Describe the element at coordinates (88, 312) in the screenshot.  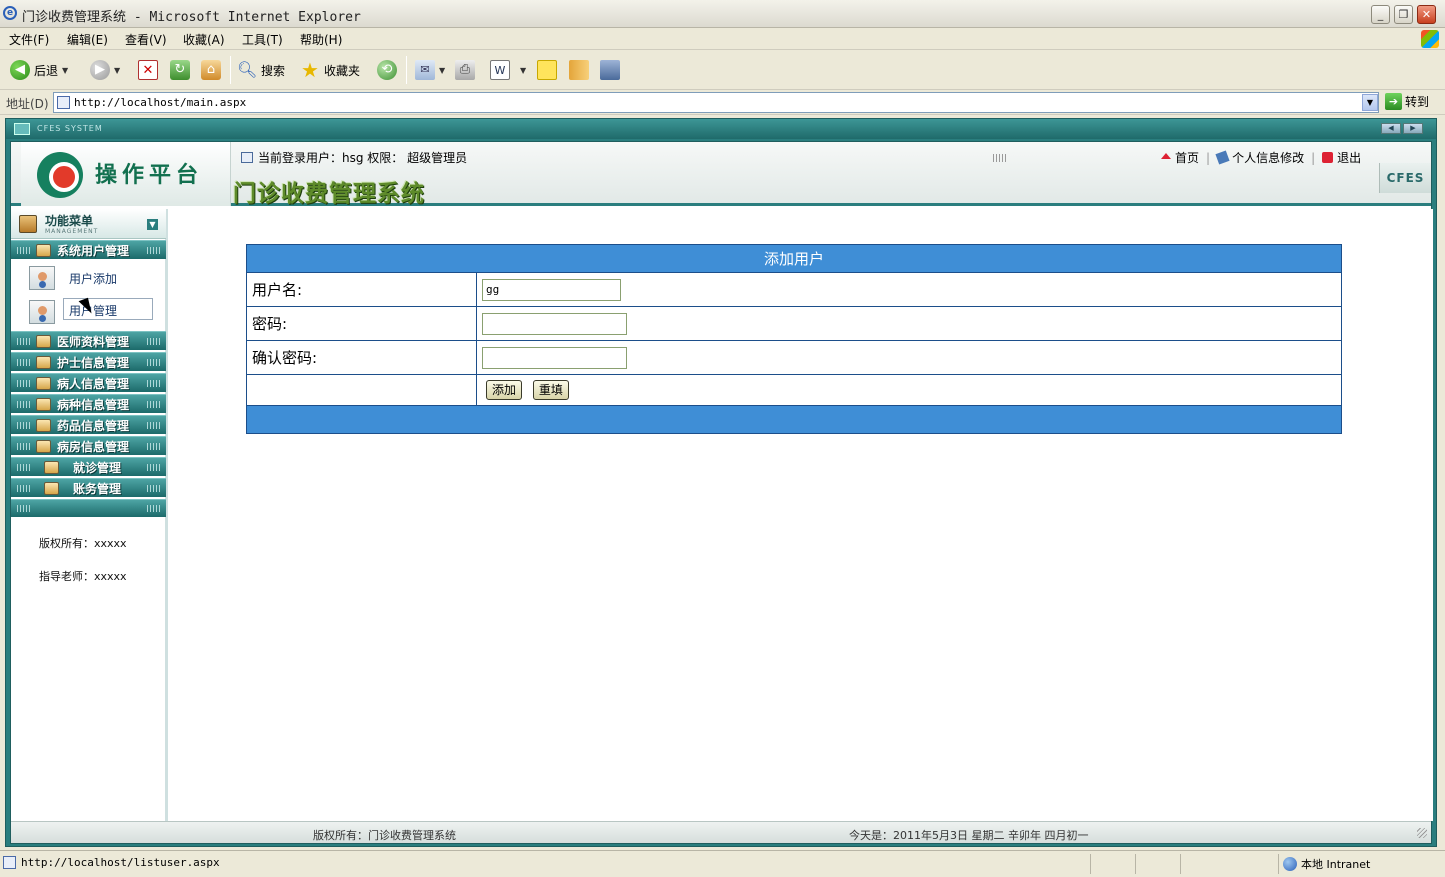
I see `sidebar-item-manage-users: 用户管理` at that location.